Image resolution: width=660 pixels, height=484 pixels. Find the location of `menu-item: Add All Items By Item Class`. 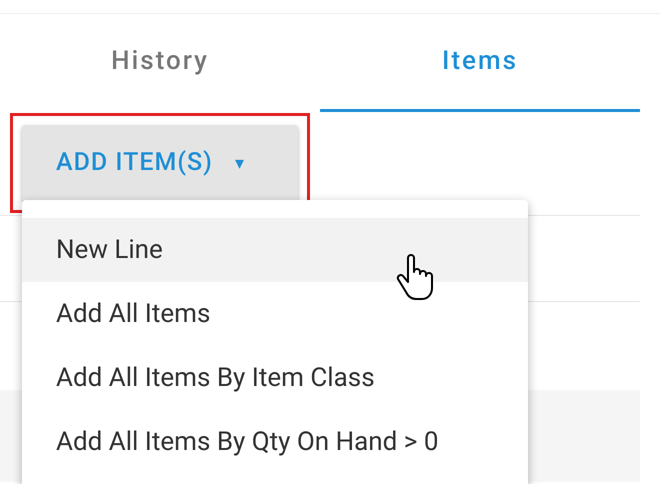

menu-item: Add All Items By Item Class is located at coordinates (275, 378).